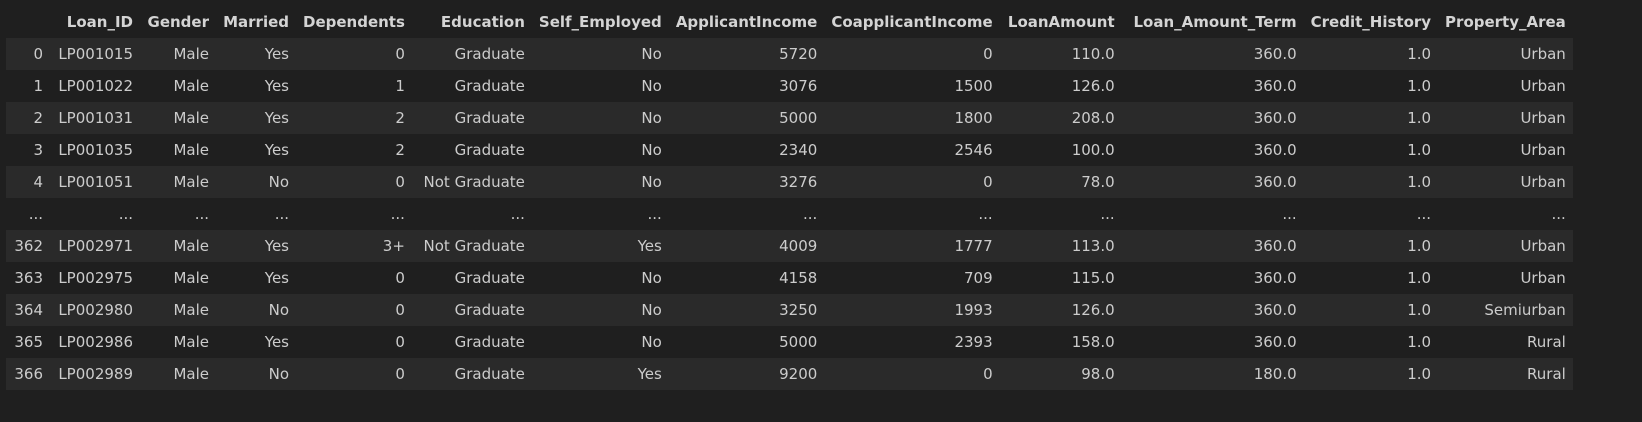 This screenshot has width=1642, height=422. I want to click on column-header-credit-history: Credit_History, so click(1371, 22).